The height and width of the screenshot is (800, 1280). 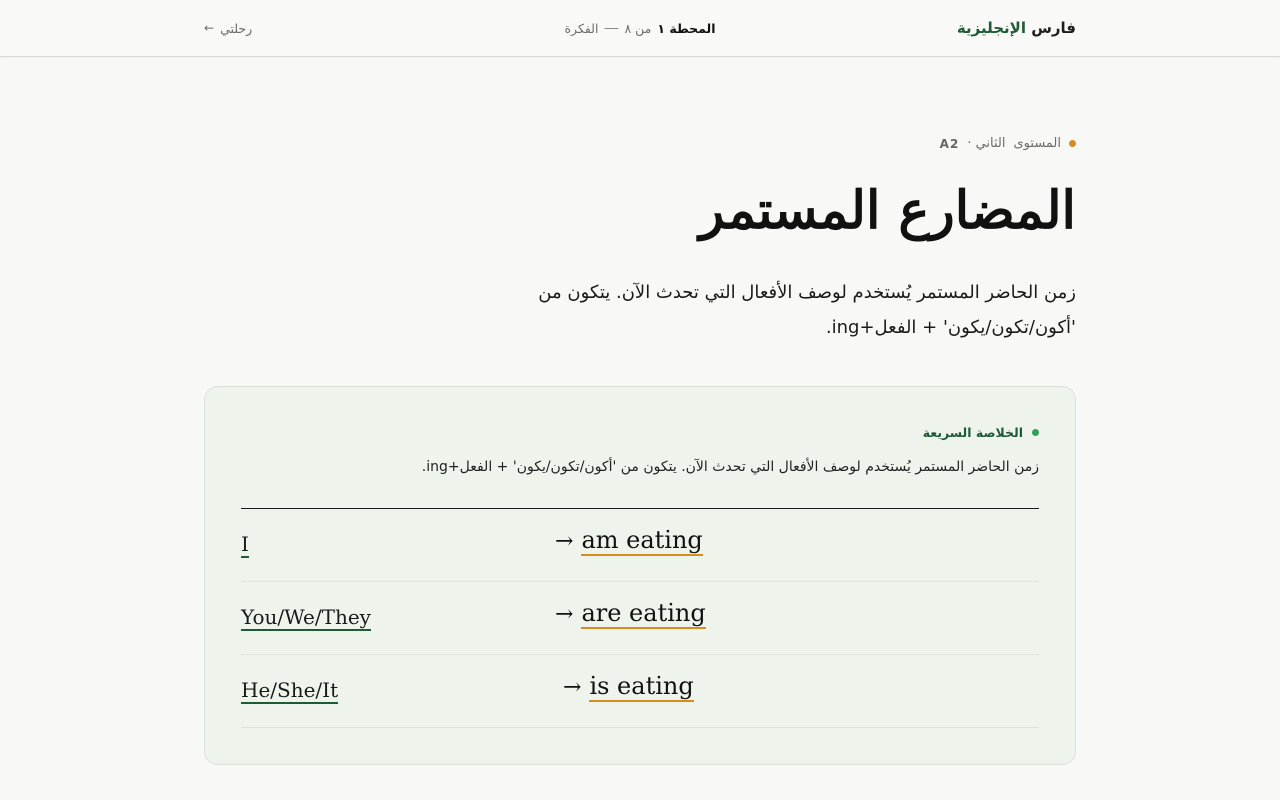 I want to click on conjugation-row: I → am eating, so click(x=640, y=545).